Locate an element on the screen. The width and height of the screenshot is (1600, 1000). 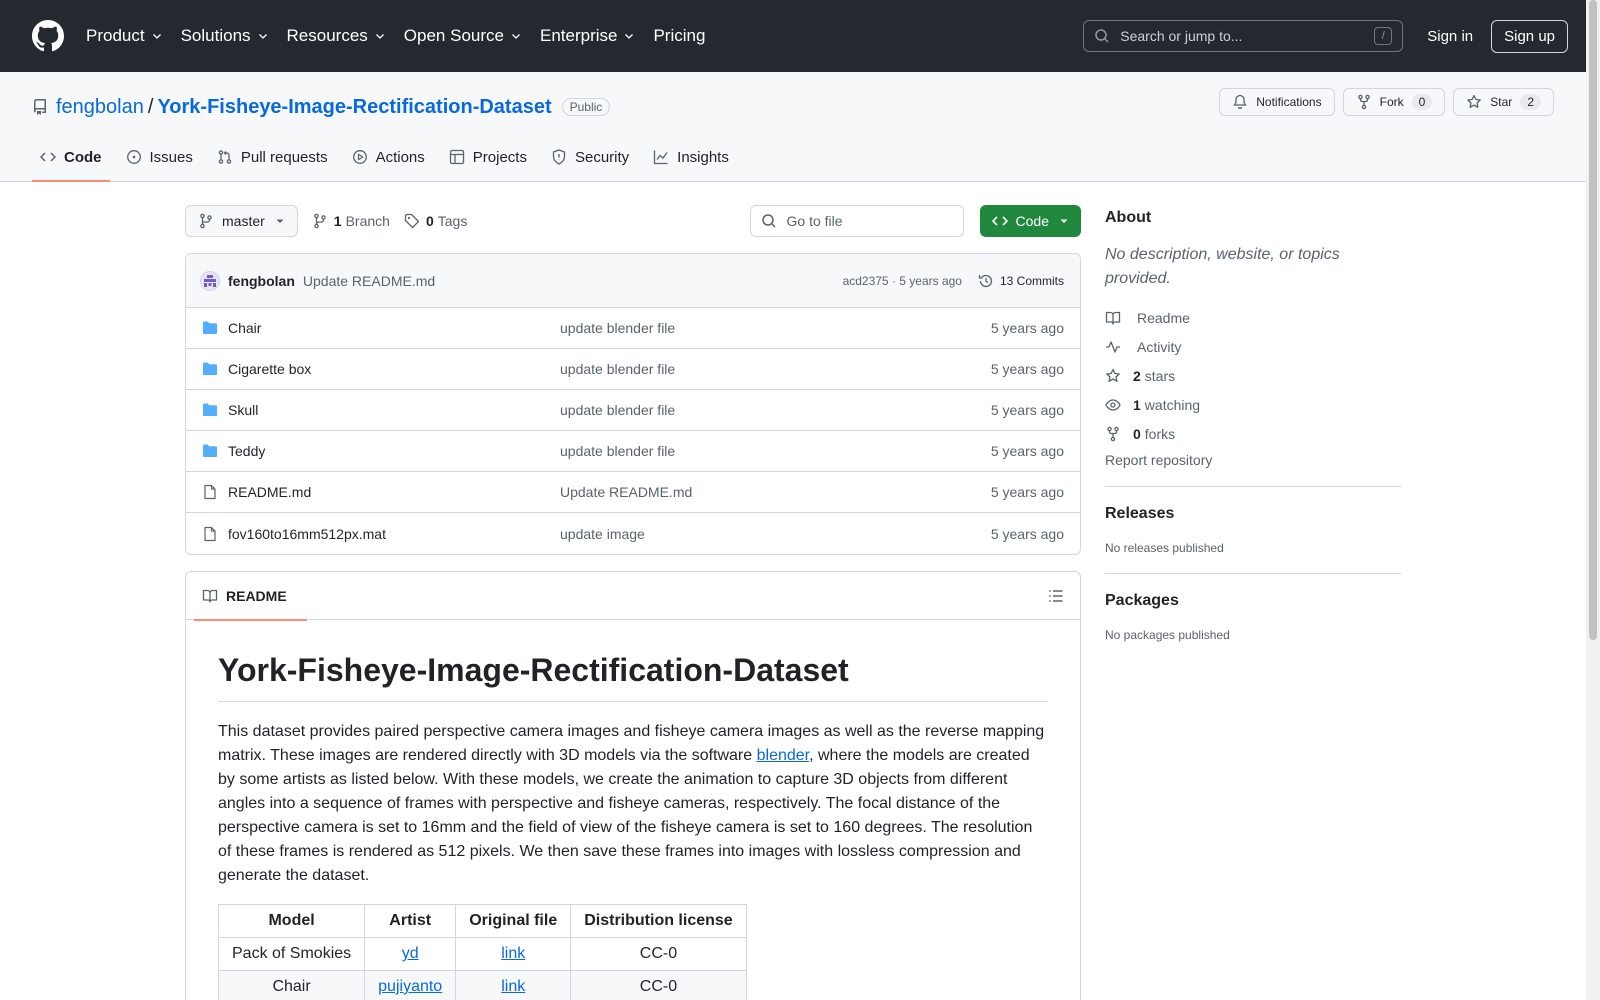
tab-pull-requests: Pull requests is located at coordinates (272, 157).